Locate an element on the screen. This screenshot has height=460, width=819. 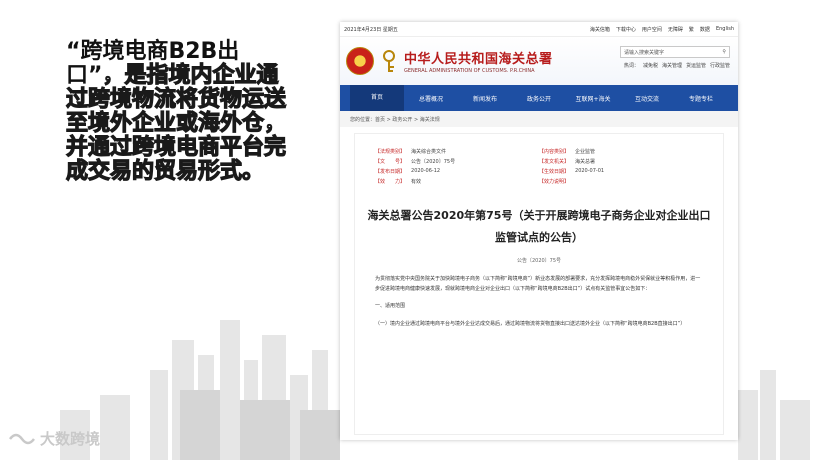
date-text: 2021年4月23日 星期五 is located at coordinates (371, 29).